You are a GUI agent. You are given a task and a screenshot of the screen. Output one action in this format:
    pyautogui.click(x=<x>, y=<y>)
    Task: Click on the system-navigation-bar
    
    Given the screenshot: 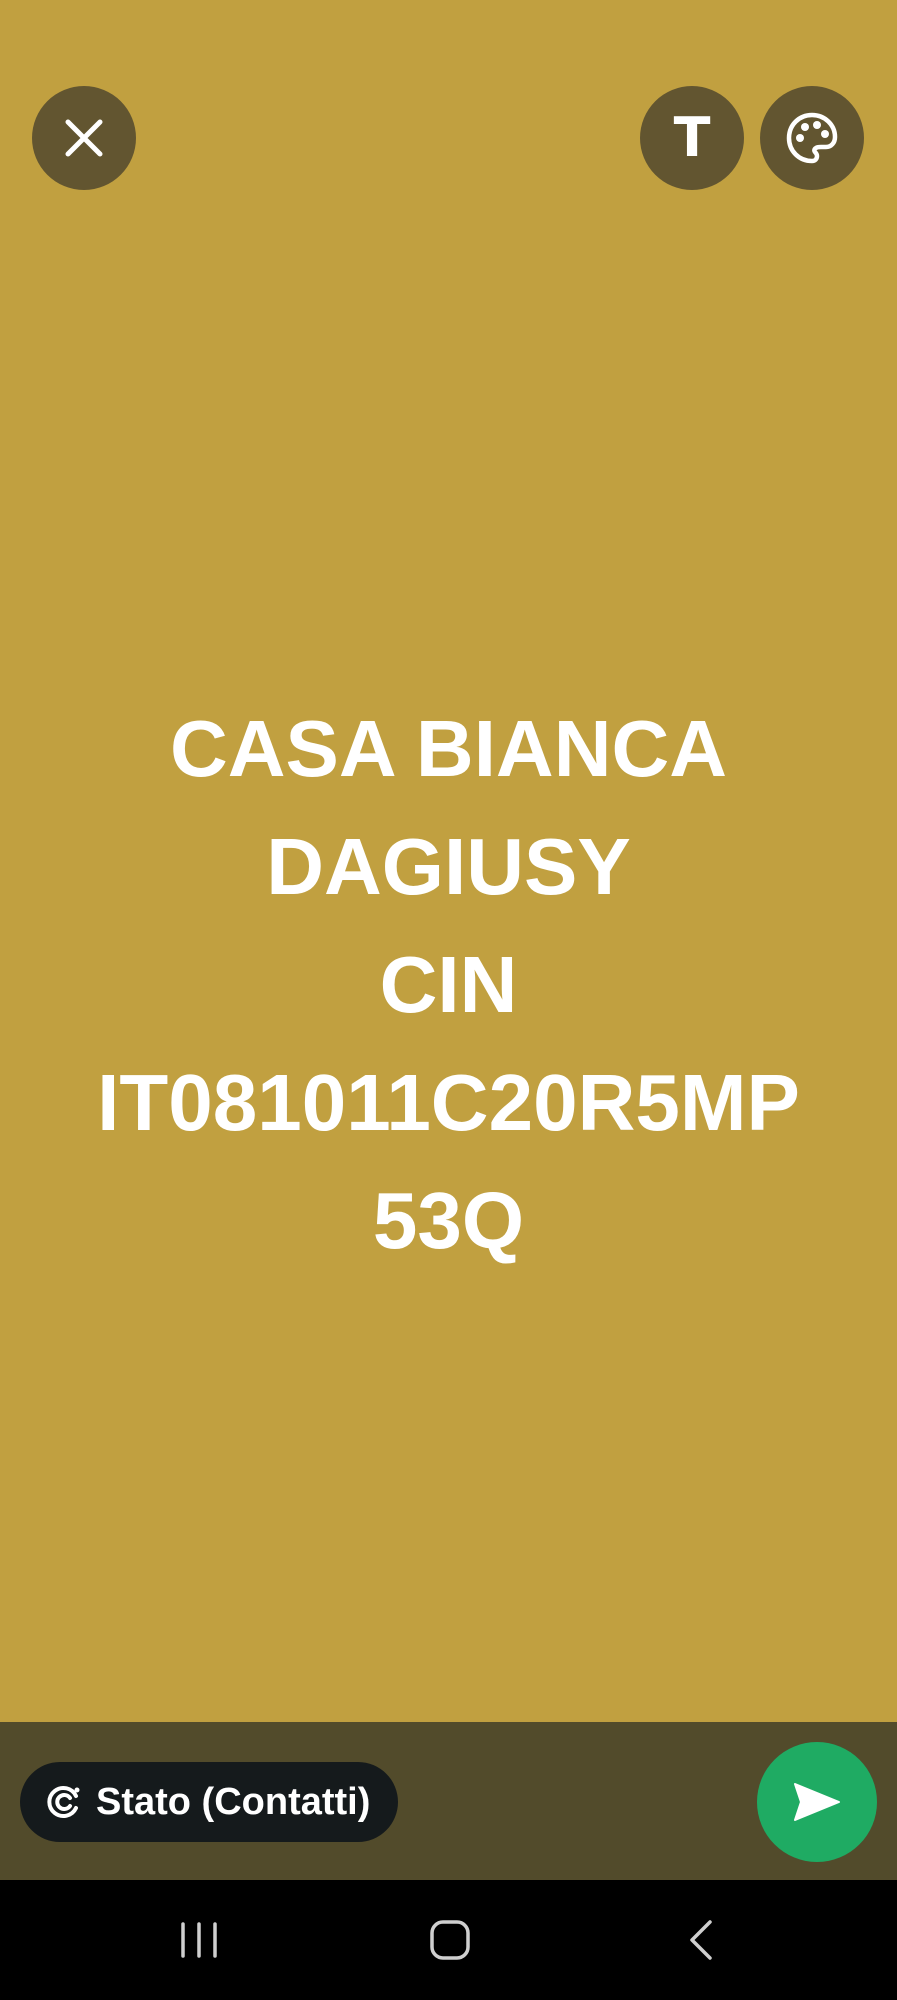 What is the action you would take?
    pyautogui.click(x=448, y=1940)
    